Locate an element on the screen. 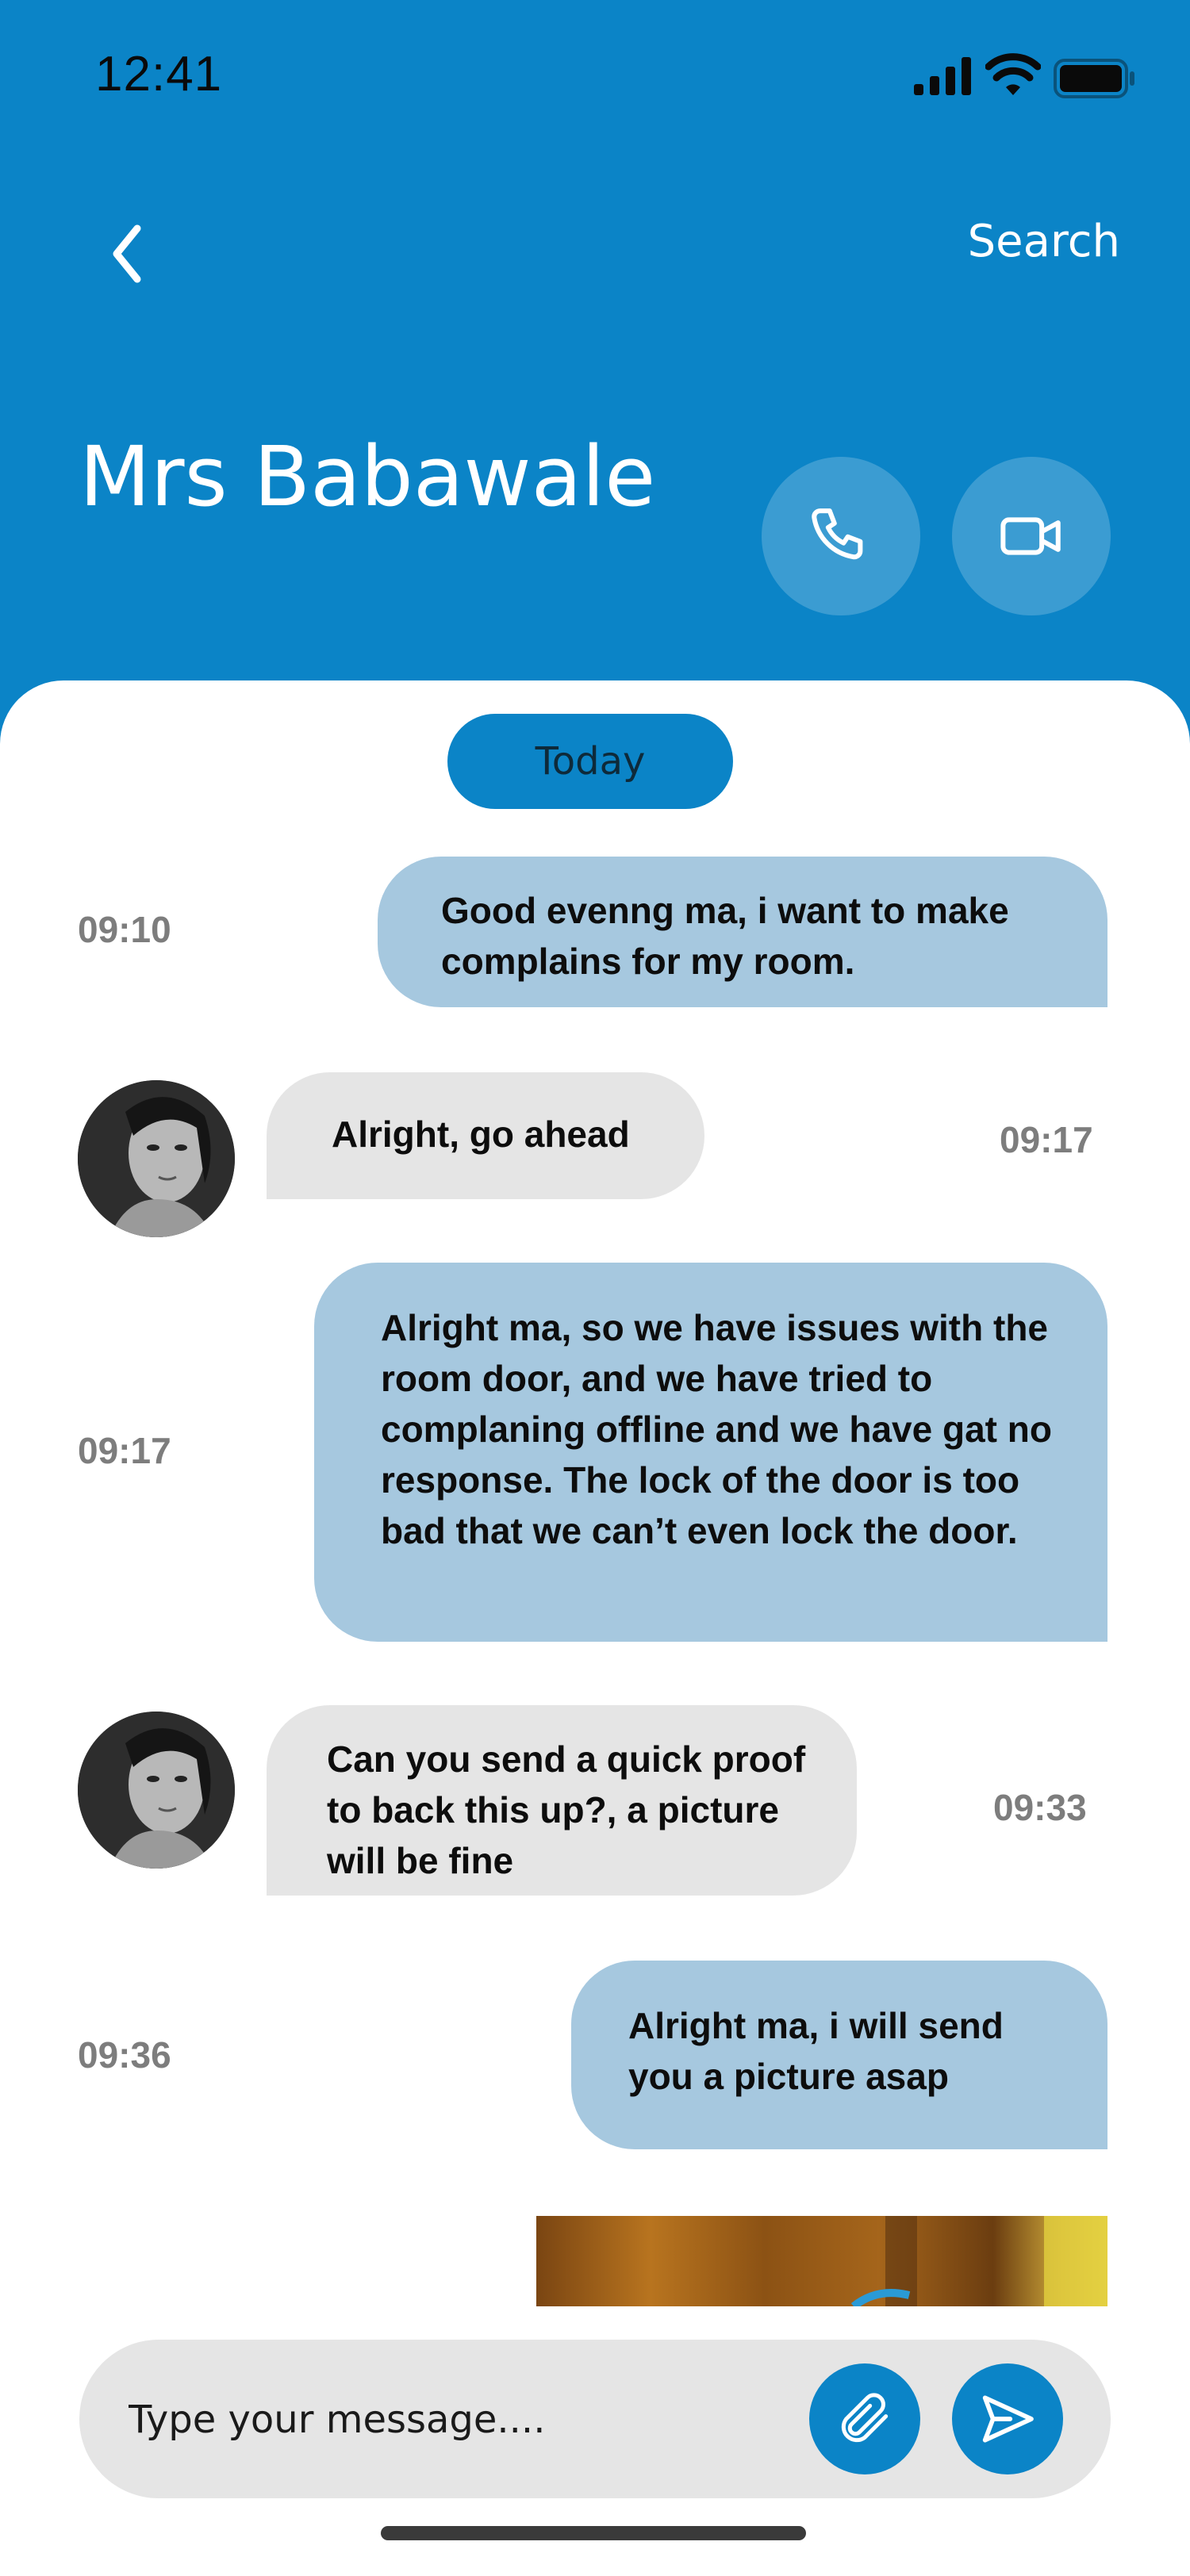  wifi-icon is located at coordinates (1013, 74).